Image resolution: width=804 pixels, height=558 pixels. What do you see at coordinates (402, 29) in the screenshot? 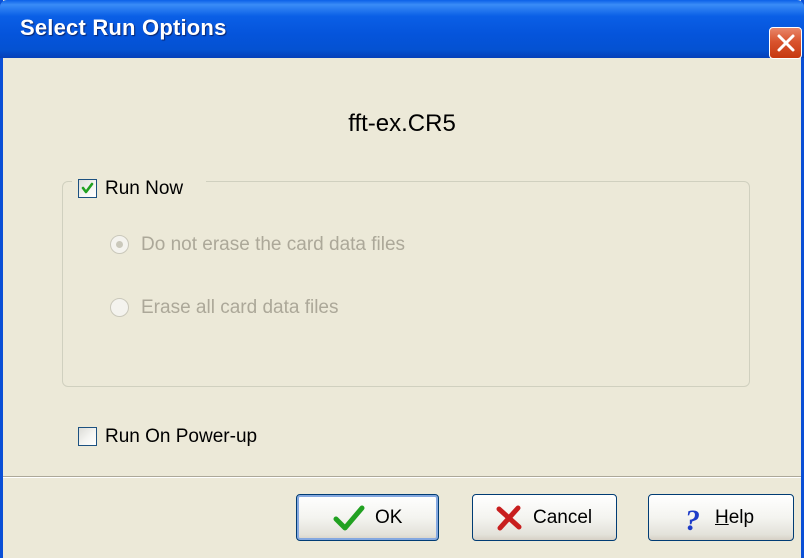
I see `title-bar: Select Run Options` at bounding box center [402, 29].